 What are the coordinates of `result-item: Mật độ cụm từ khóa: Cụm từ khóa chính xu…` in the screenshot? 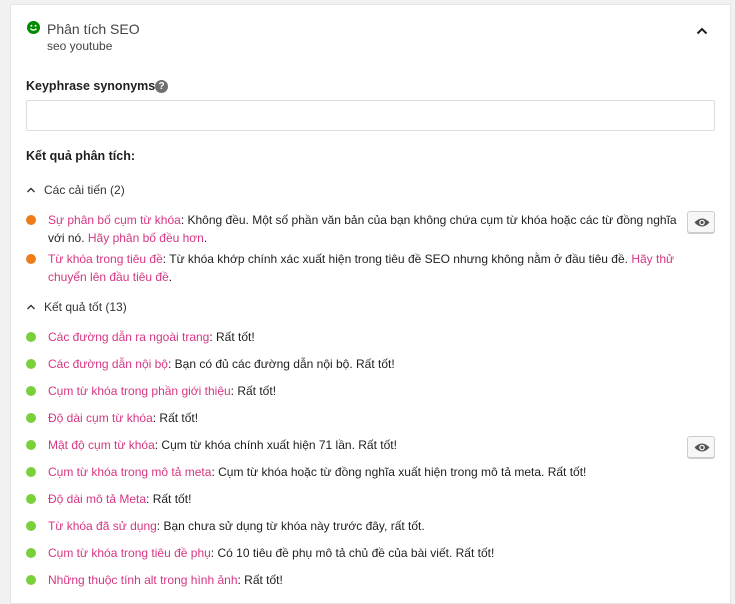 It's located at (358, 445).